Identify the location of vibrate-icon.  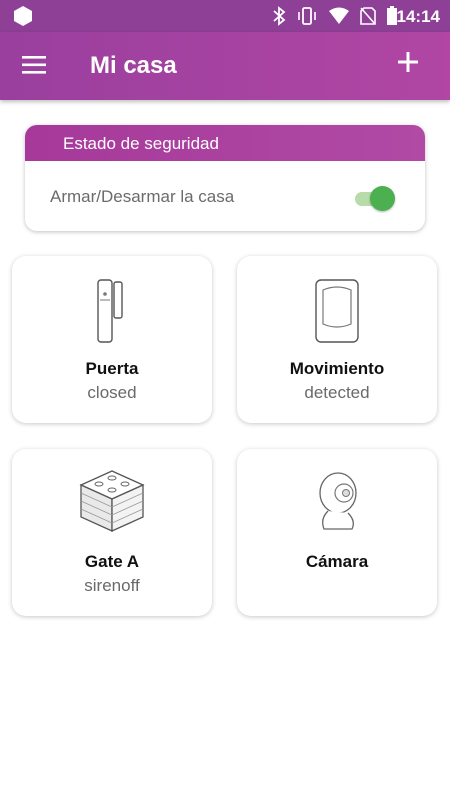
(307, 16).